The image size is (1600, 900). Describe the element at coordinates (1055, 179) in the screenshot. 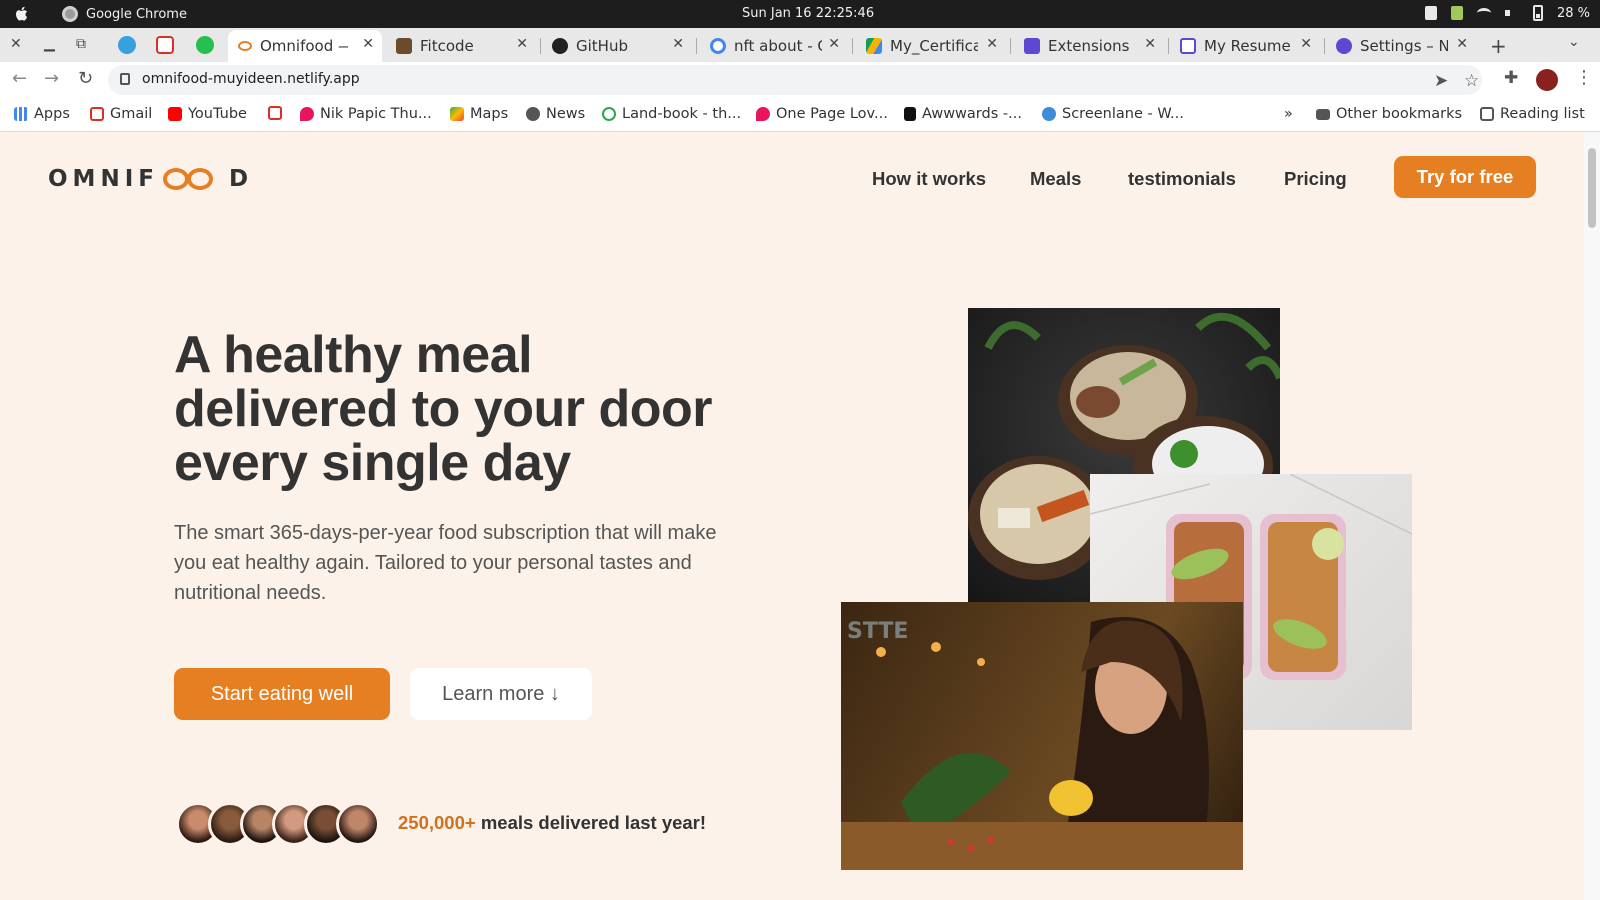

I see `nav-meals: Meals` at that location.